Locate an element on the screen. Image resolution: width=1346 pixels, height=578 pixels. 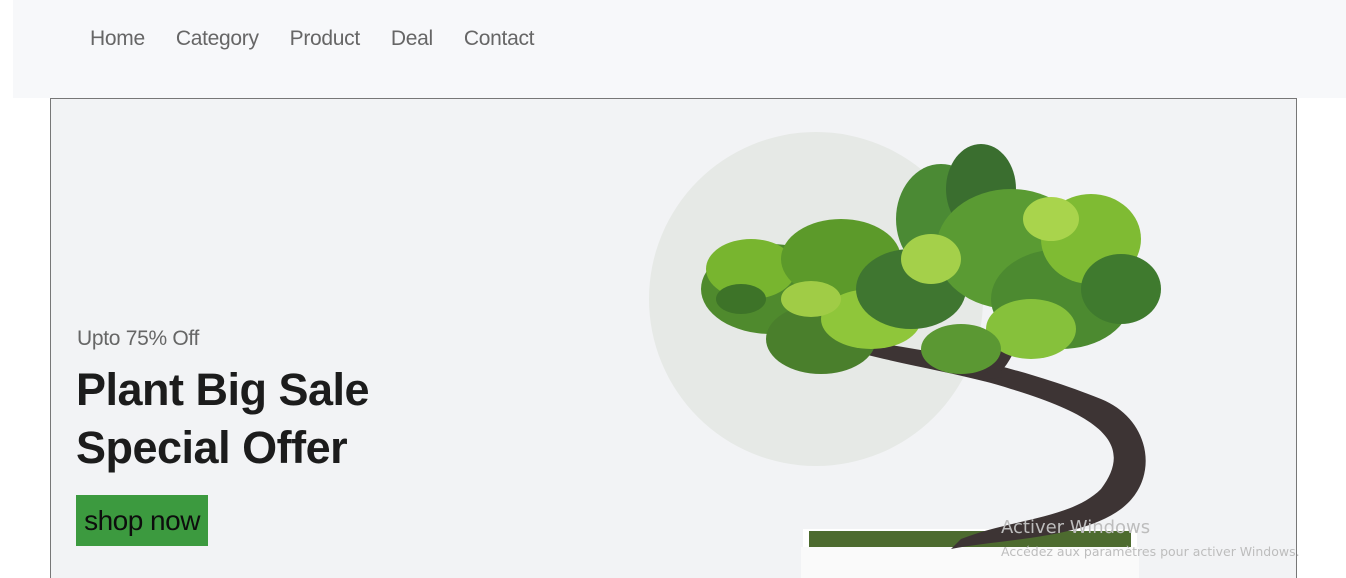
watermark-title: Activer Windows is located at coordinates (1076, 527).